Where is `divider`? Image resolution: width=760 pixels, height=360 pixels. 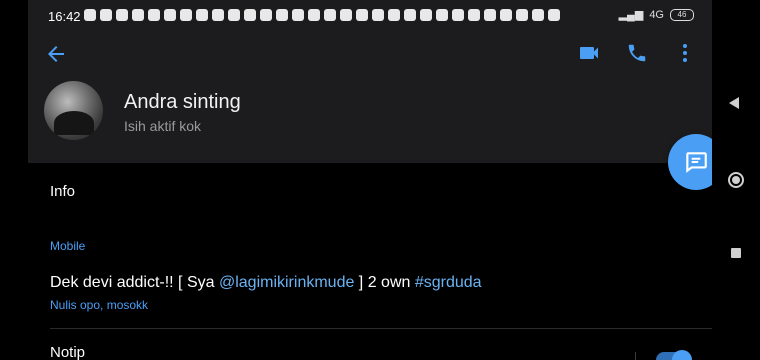
divider is located at coordinates (381, 328).